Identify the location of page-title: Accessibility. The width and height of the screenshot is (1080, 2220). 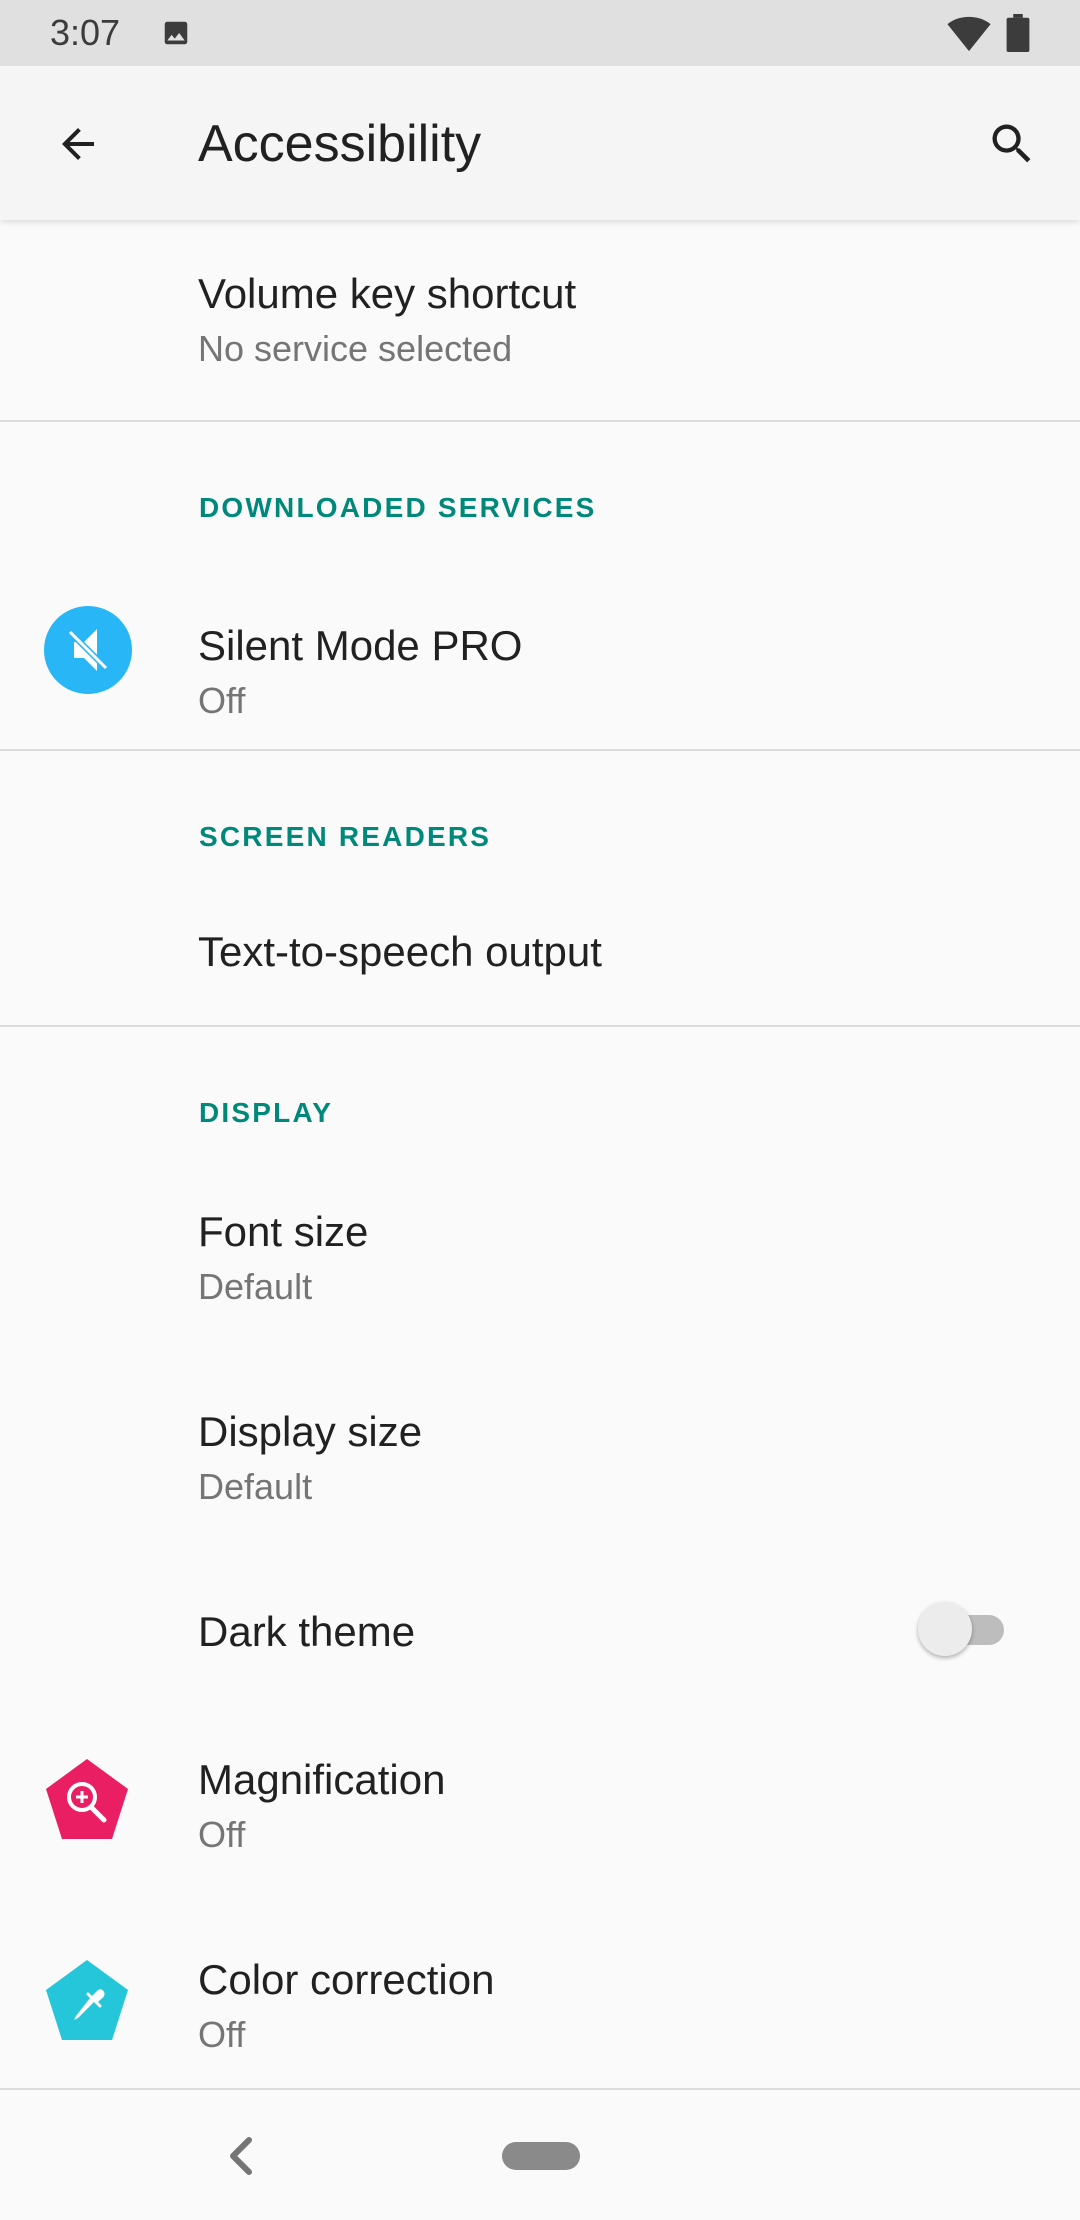
(340, 144).